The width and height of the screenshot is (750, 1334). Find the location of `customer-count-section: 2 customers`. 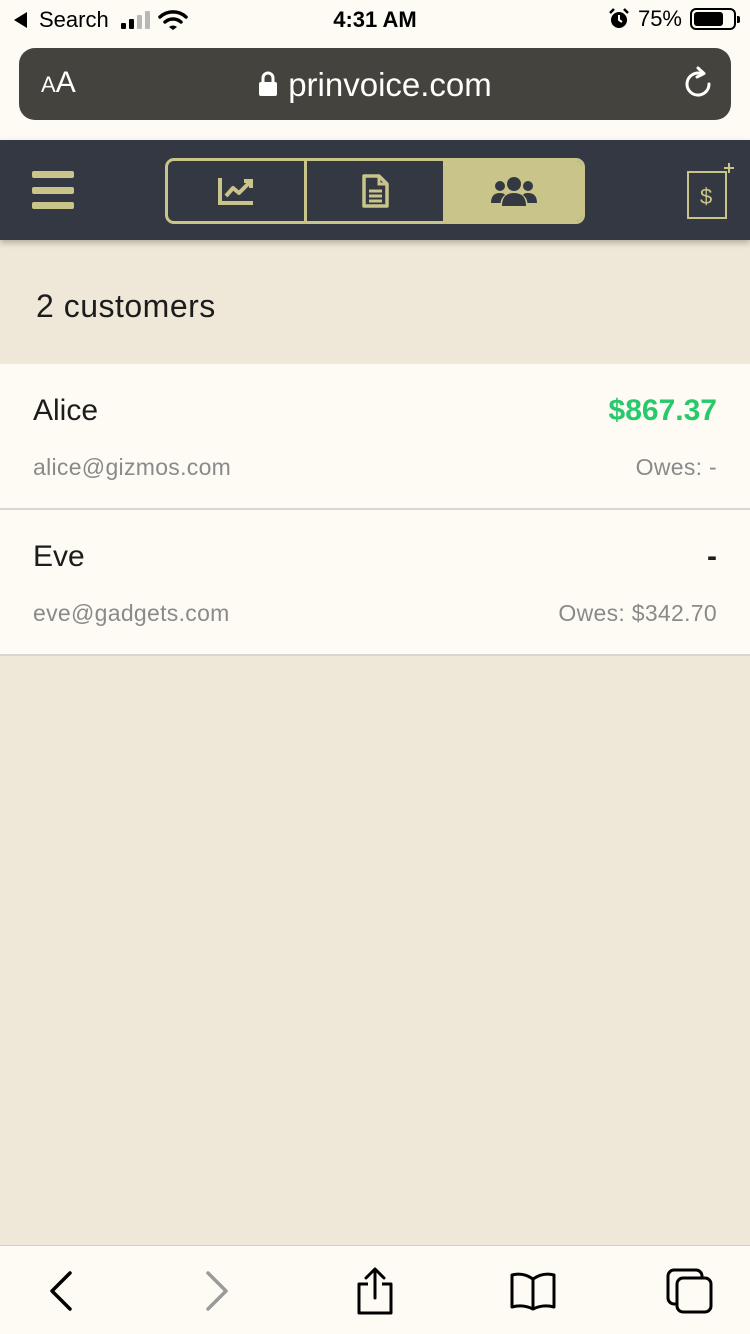

customer-count-section: 2 customers is located at coordinates (375, 304).